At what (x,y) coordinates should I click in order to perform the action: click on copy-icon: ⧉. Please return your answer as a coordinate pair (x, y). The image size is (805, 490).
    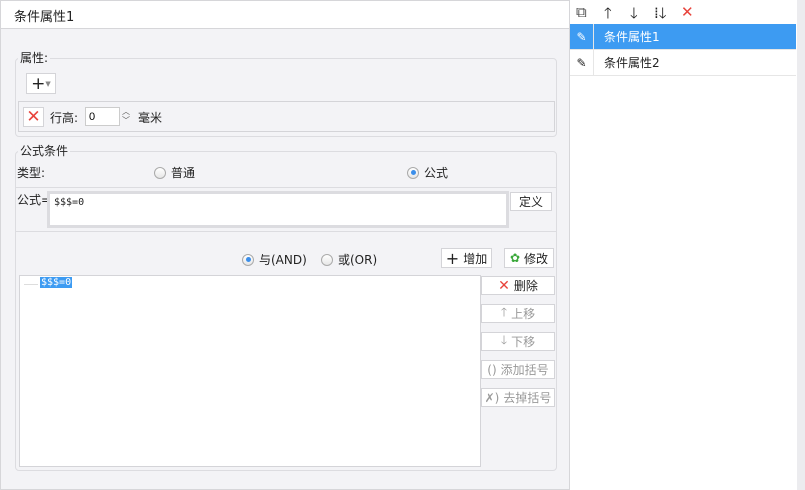
    Looking at the image, I should click on (581, 12).